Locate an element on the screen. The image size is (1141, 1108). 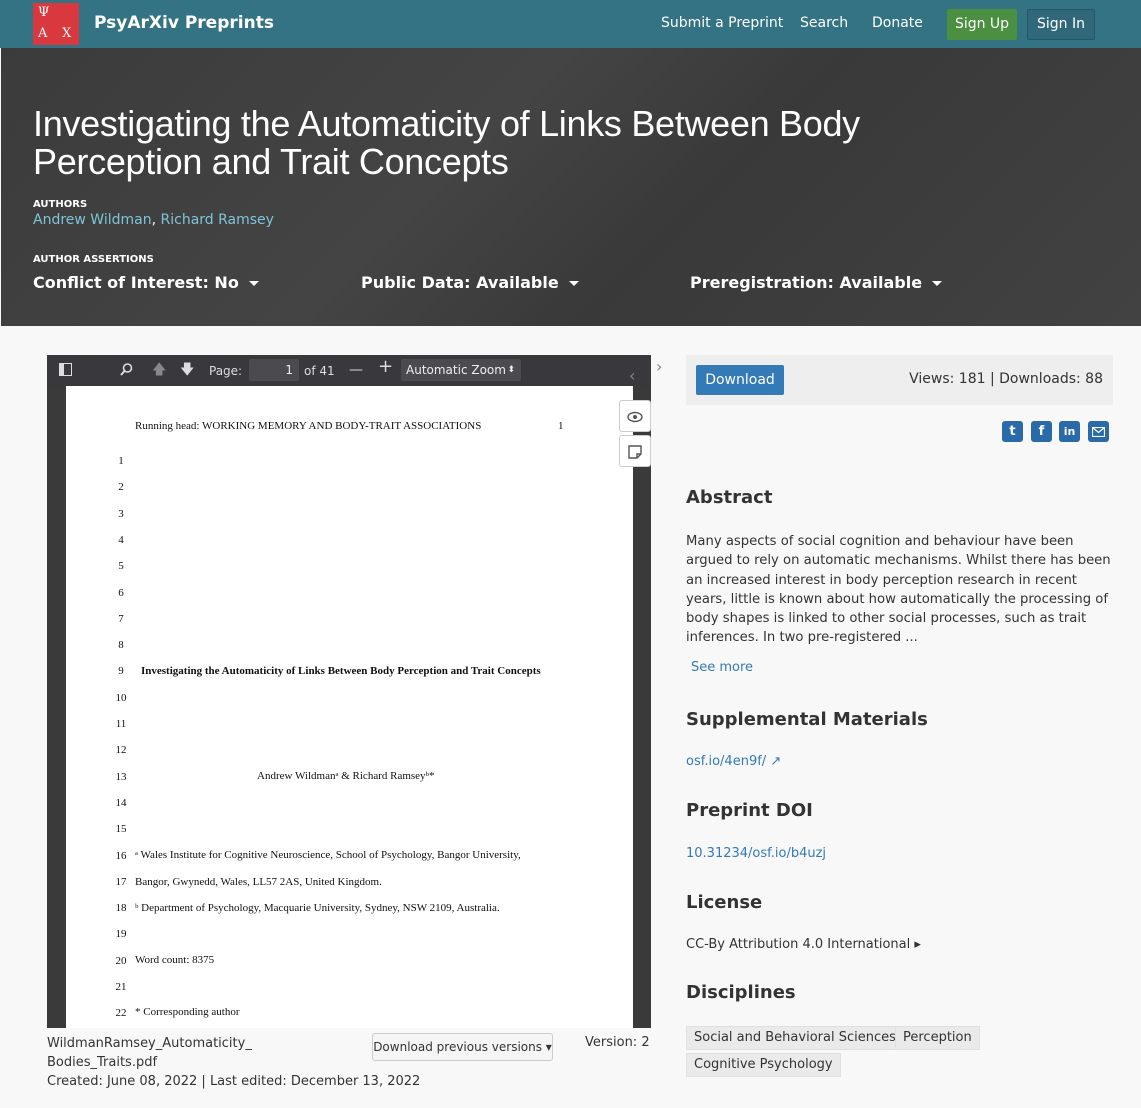
abstract-heading: Abstract is located at coordinates (729, 497).